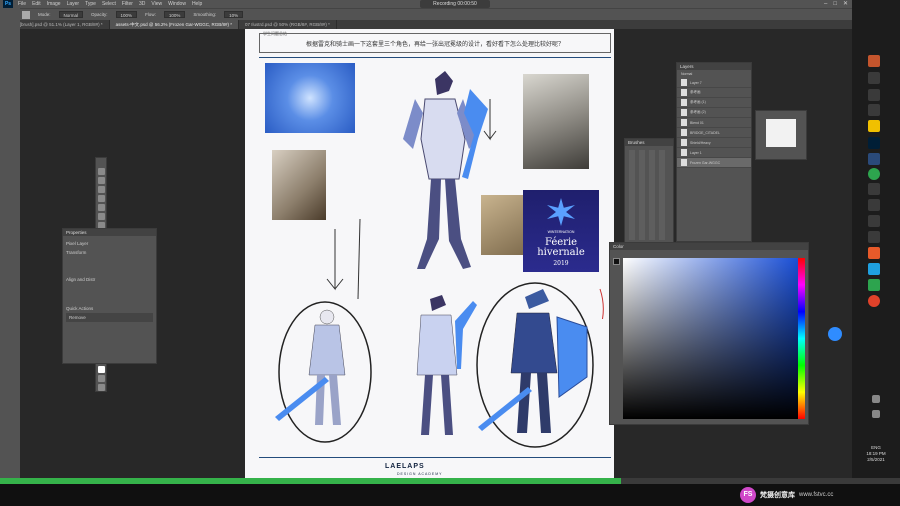 Image resolution: width=900 pixels, height=506 pixels. What do you see at coordinates (109, 308) in the screenshot?
I see `quick-actions-label: Quick Actions` at bounding box center [109, 308].